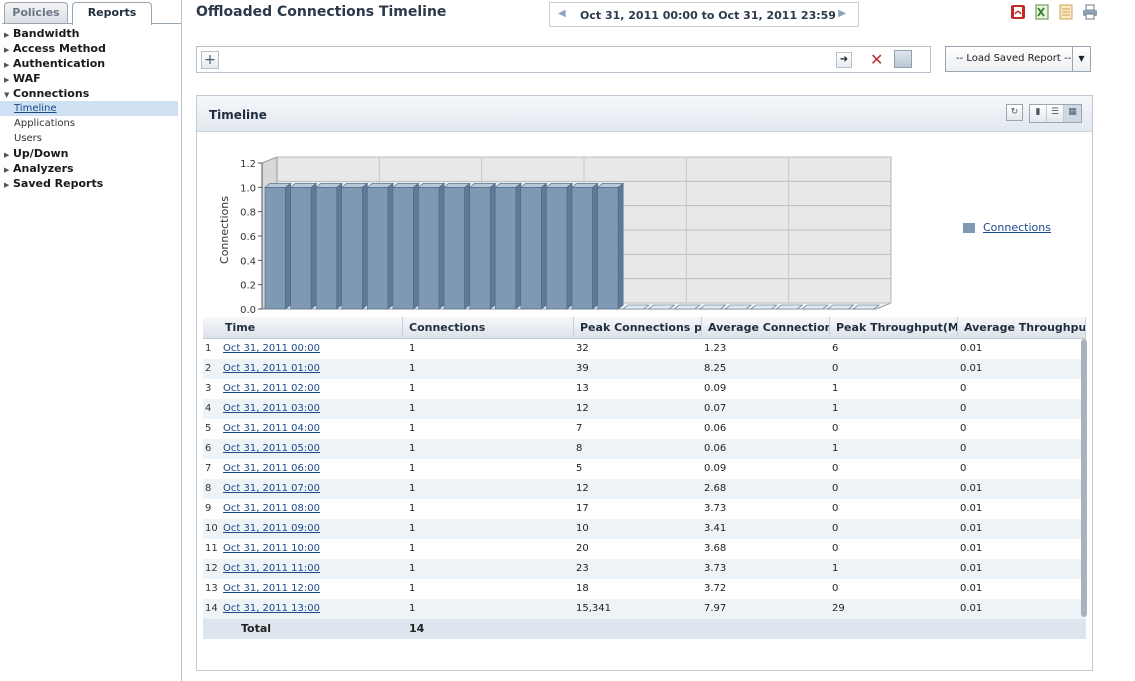 This screenshot has height=681, width=1135. What do you see at coordinates (1066, 12) in the screenshot?
I see `report-view-icon` at bounding box center [1066, 12].